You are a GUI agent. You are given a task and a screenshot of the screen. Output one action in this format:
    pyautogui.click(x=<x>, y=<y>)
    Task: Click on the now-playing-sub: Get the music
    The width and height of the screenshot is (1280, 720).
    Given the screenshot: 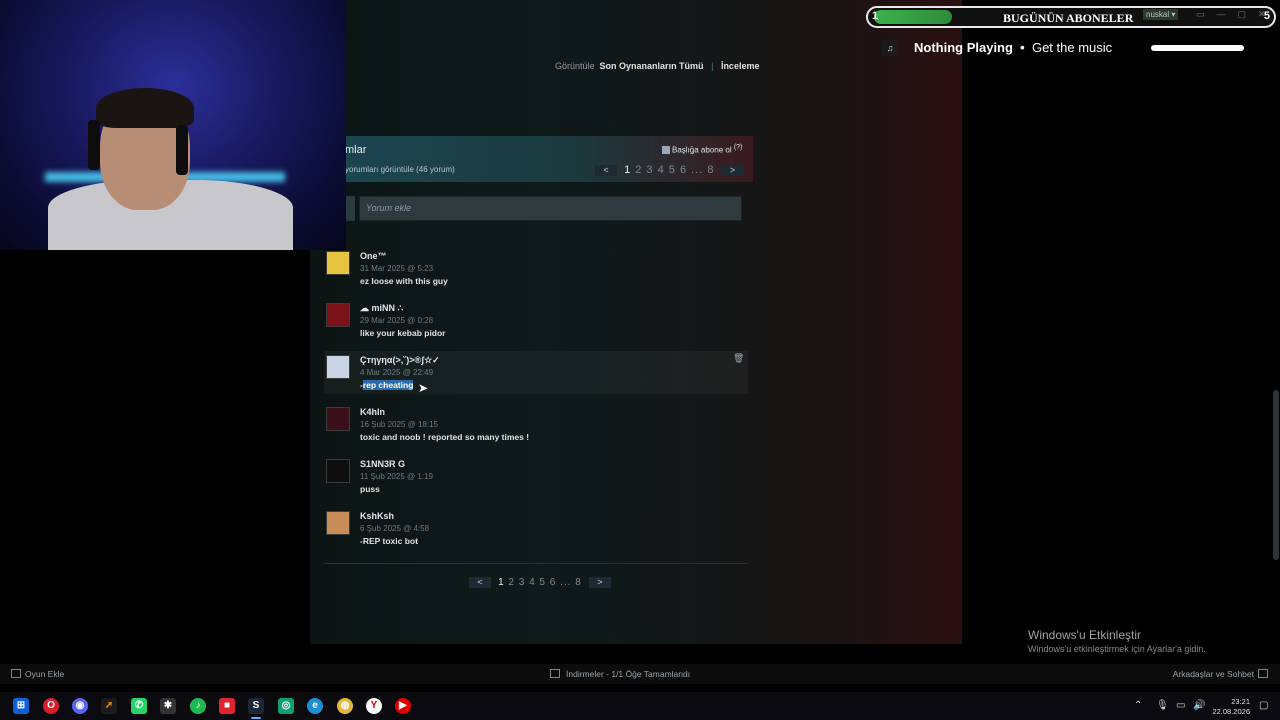 What is the action you would take?
    pyautogui.click(x=1072, y=47)
    